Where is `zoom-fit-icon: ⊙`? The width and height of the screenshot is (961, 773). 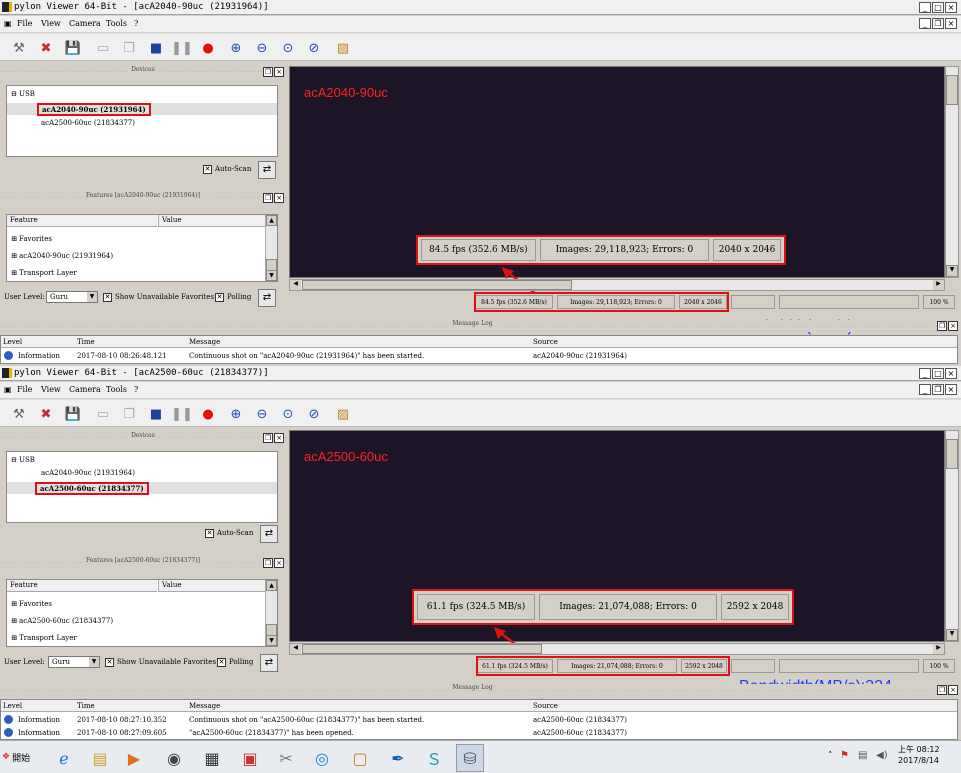 zoom-fit-icon: ⊙ is located at coordinates (288, 414).